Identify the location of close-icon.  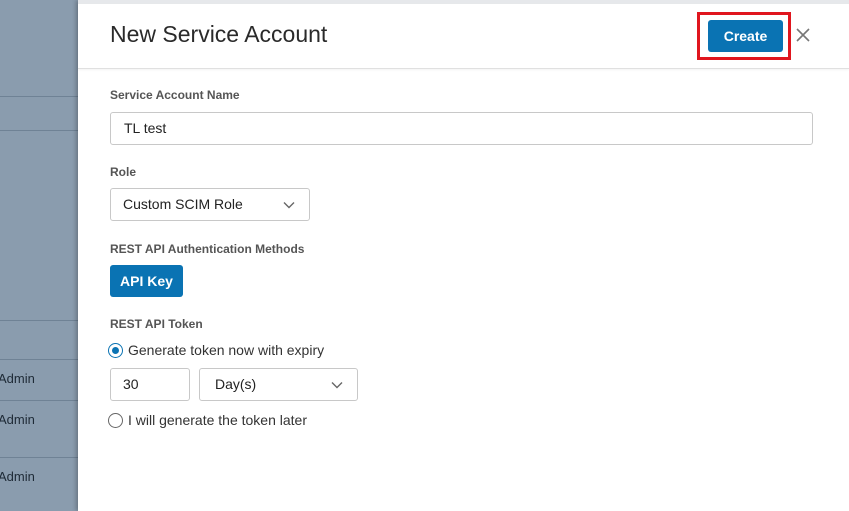
(803, 35).